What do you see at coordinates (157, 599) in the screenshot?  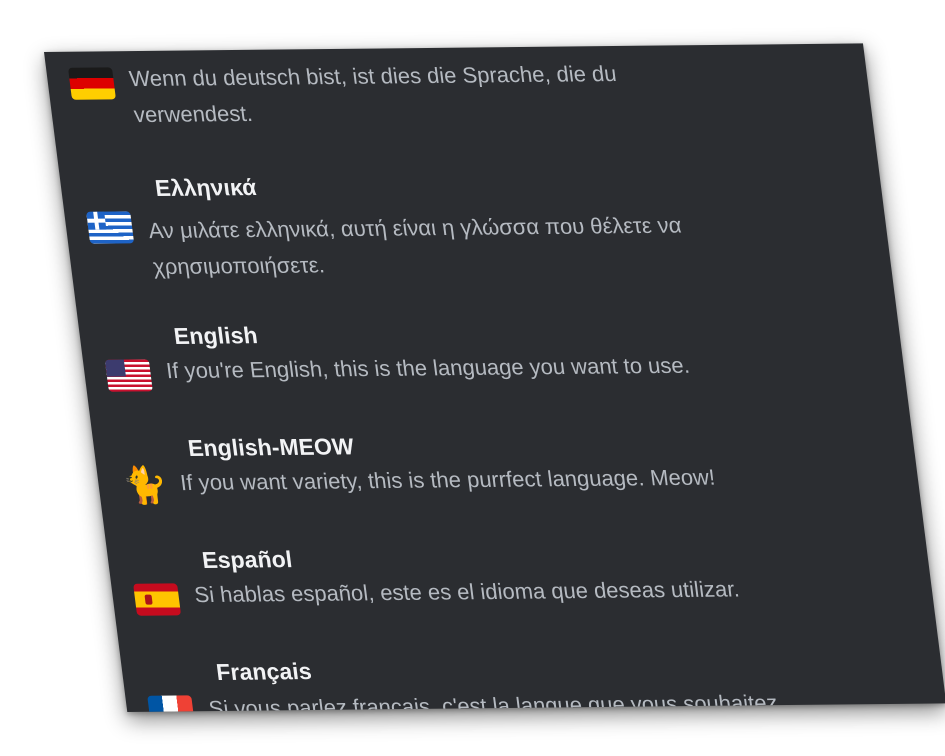 I see `spain-flag-icon` at bounding box center [157, 599].